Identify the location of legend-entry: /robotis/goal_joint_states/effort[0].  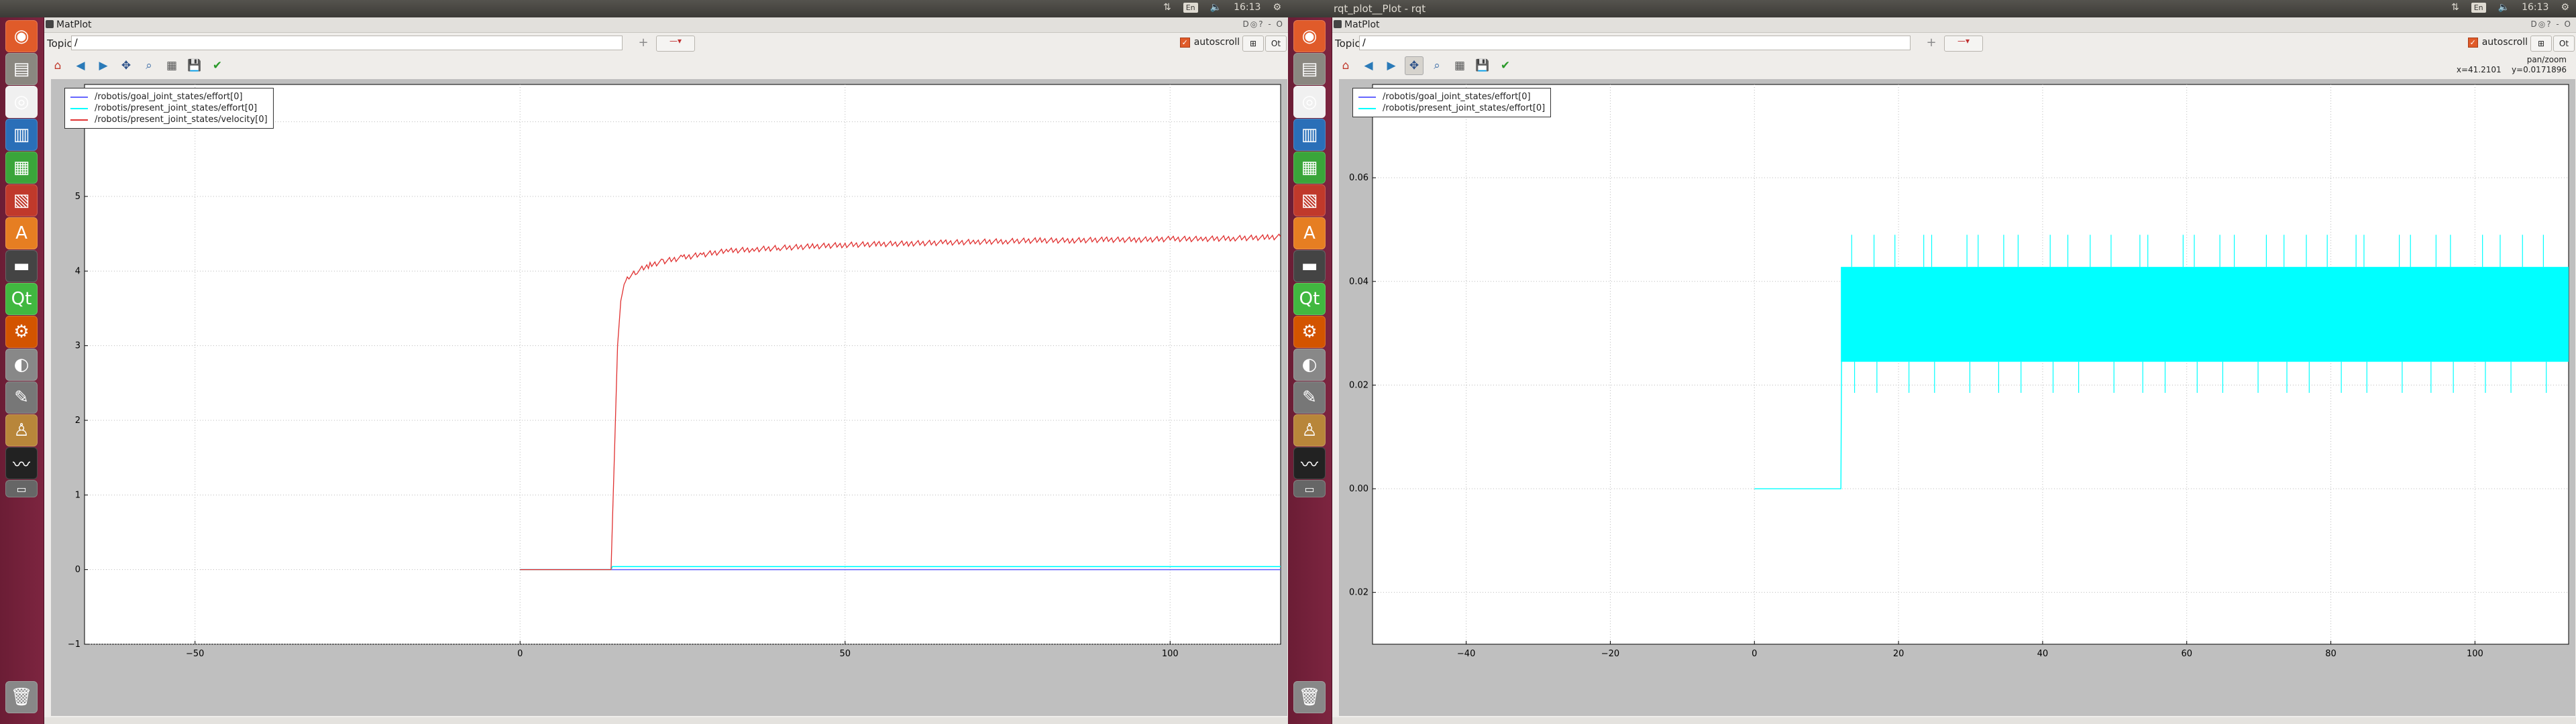
(169, 97).